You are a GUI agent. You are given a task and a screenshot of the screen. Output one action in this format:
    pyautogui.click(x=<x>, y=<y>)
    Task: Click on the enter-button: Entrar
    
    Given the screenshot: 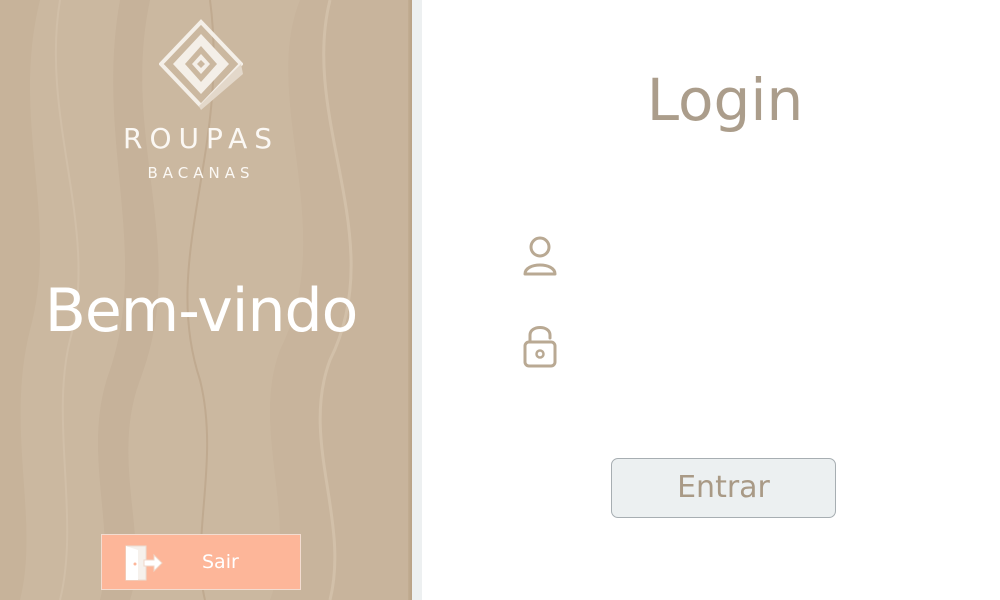 What is the action you would take?
    pyautogui.click(x=723, y=488)
    